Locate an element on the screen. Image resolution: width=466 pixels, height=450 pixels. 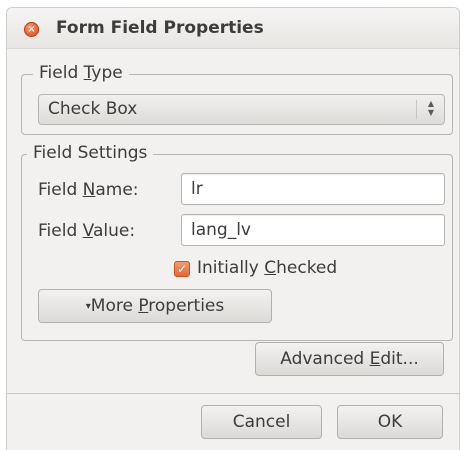
cancel-button: Cancel is located at coordinates (261, 422).